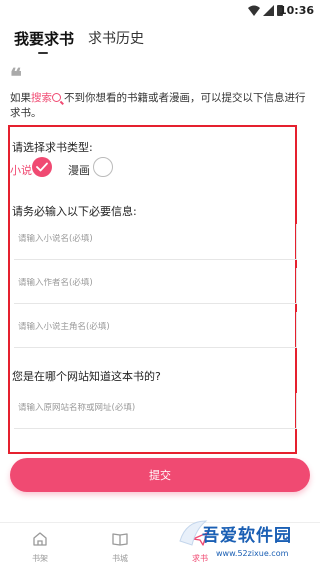  I want to click on book-icon, so click(120, 539).